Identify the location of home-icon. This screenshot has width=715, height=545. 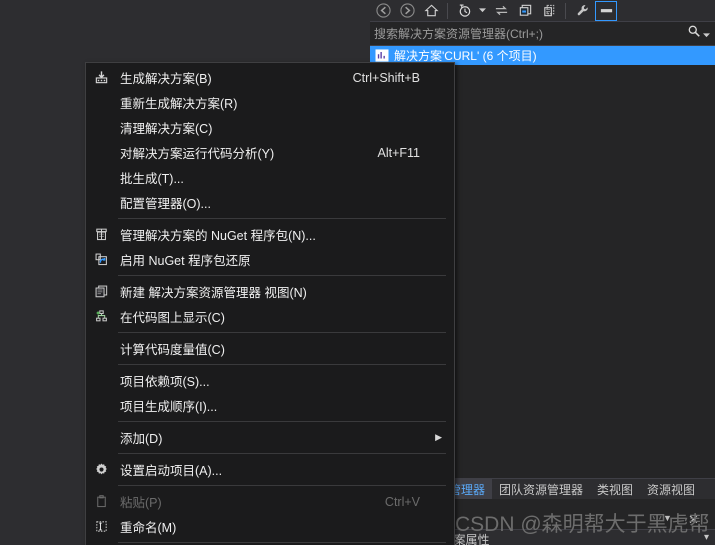
(431, 11).